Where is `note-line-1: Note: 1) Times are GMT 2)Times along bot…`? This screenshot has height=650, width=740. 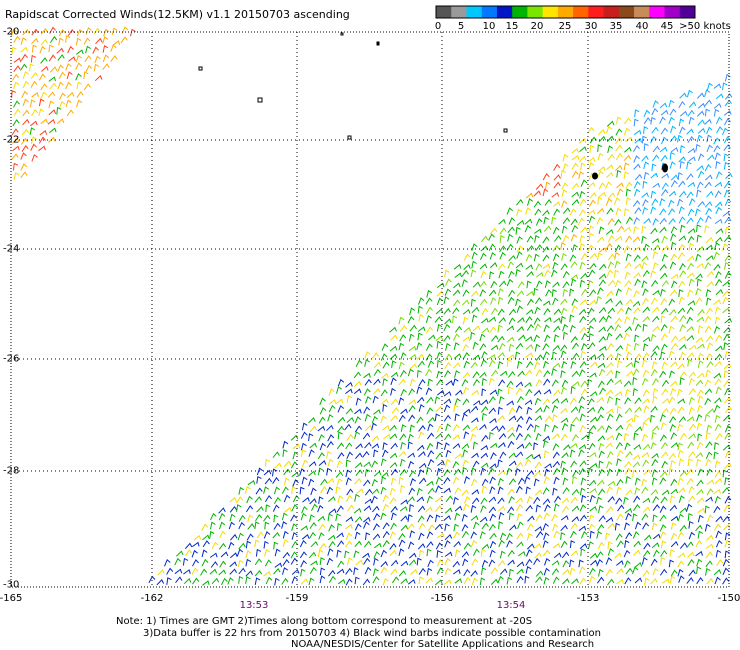
note-line-1: Note: 1) Times are GMT 2)Times along bot… is located at coordinates (324, 621).